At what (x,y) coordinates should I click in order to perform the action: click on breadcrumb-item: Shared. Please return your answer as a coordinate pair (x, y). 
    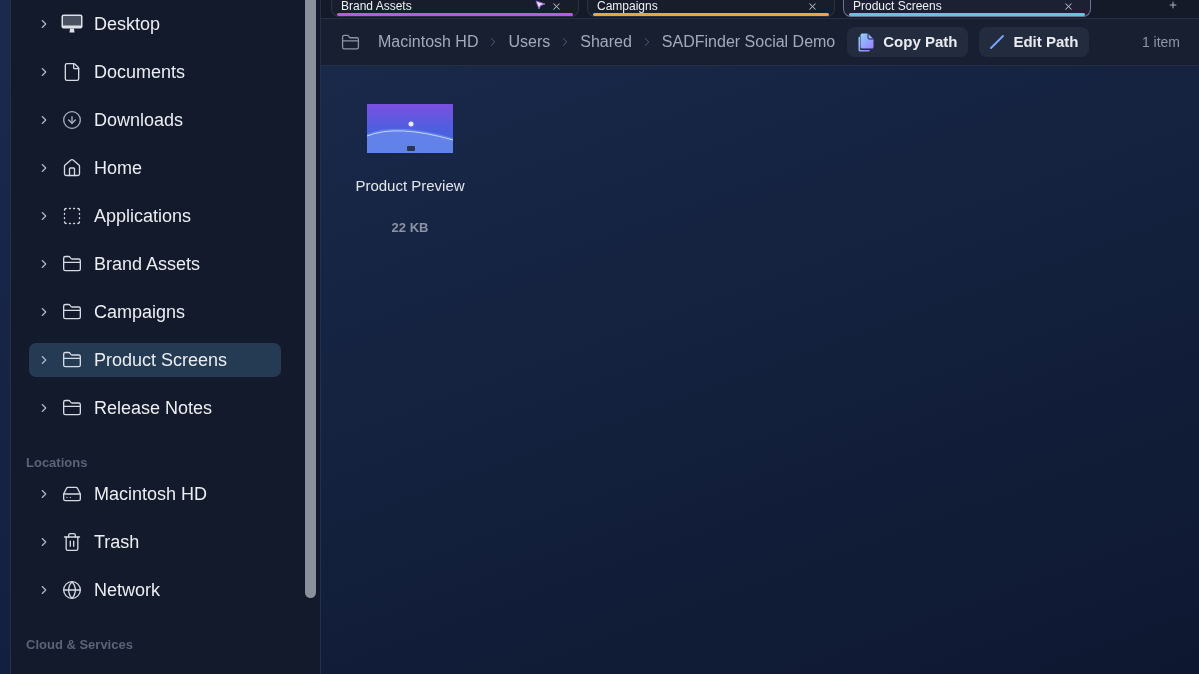
    Looking at the image, I should click on (606, 42).